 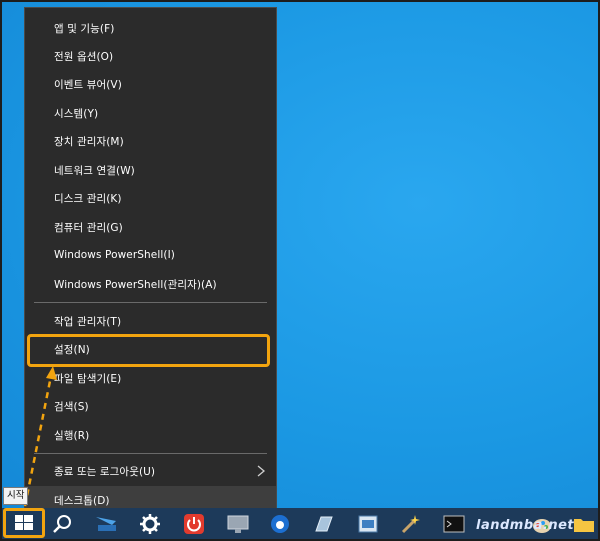 I want to click on edge-icon, so click(x=280, y=524).